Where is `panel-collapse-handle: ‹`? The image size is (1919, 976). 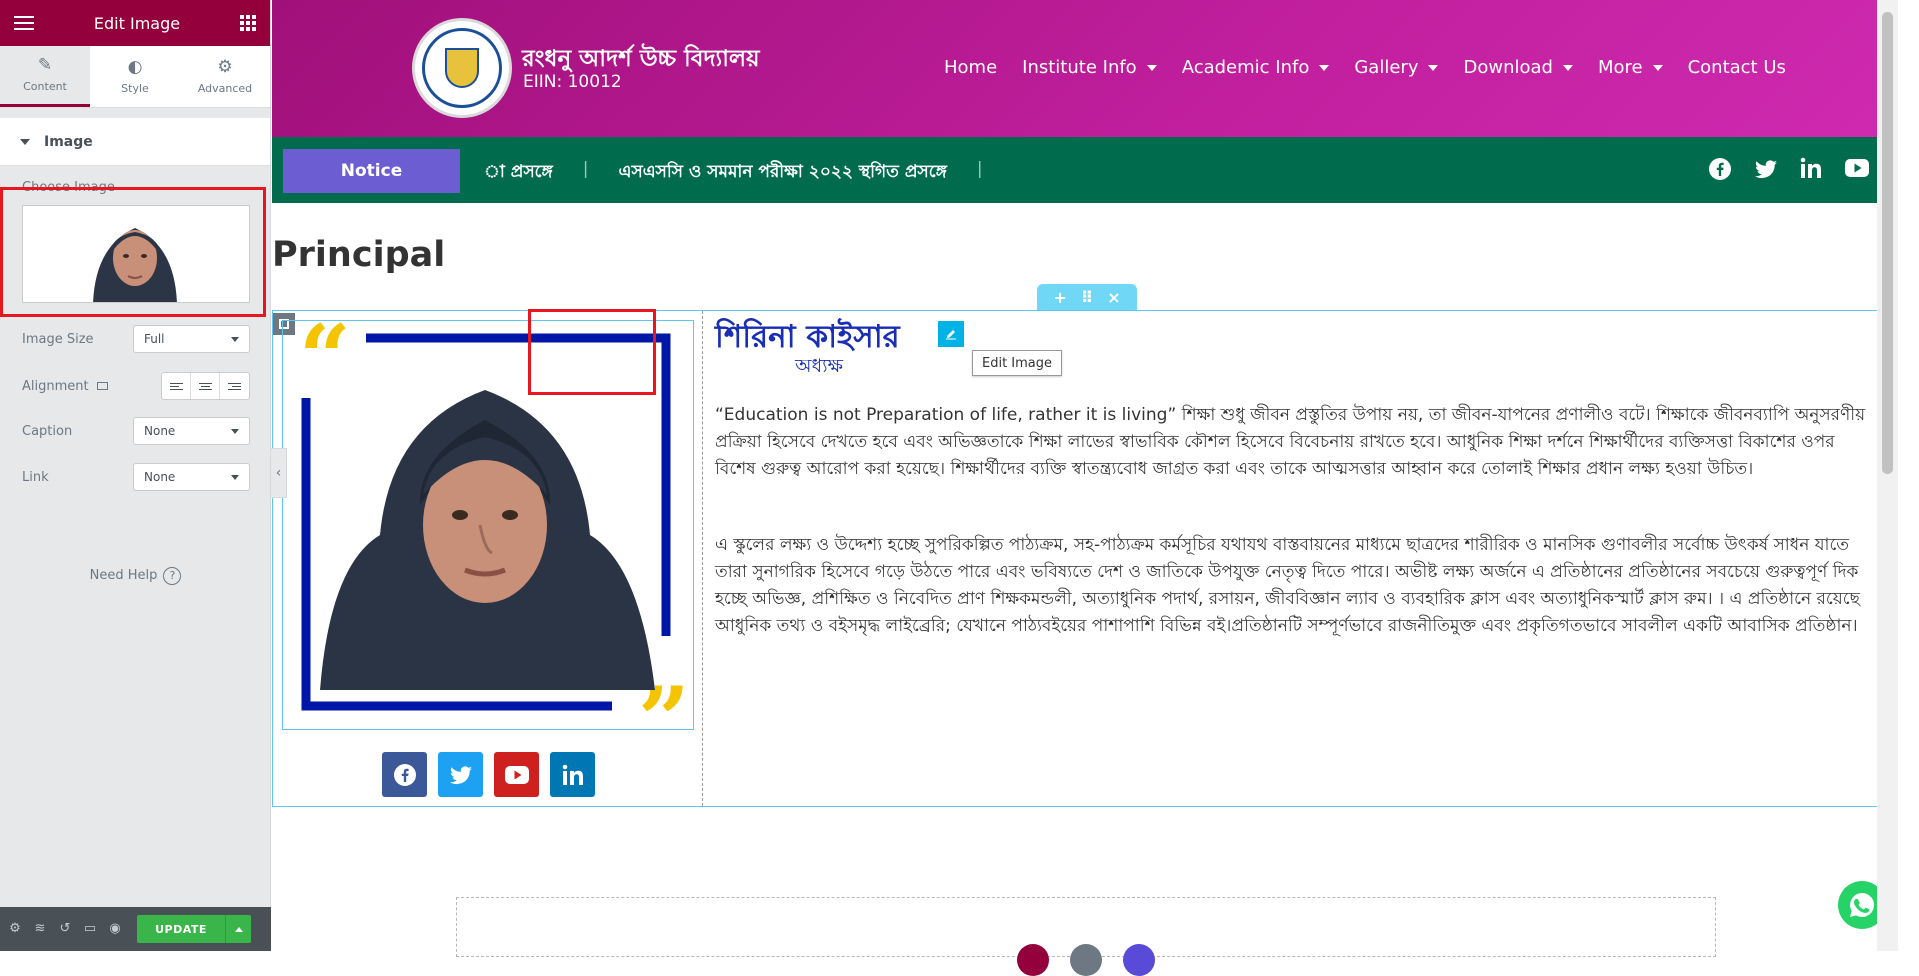 panel-collapse-handle: ‹ is located at coordinates (279, 473).